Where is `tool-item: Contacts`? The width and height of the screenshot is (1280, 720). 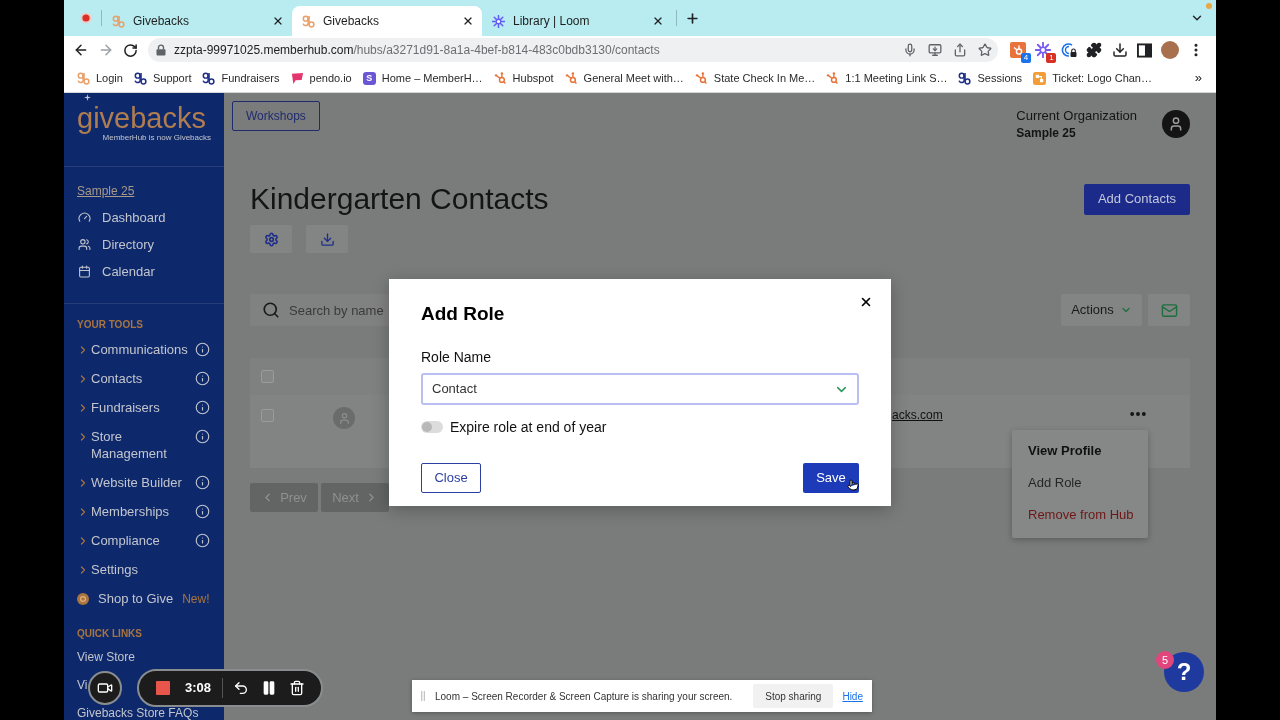
tool-item: Contacts is located at coordinates (143, 378).